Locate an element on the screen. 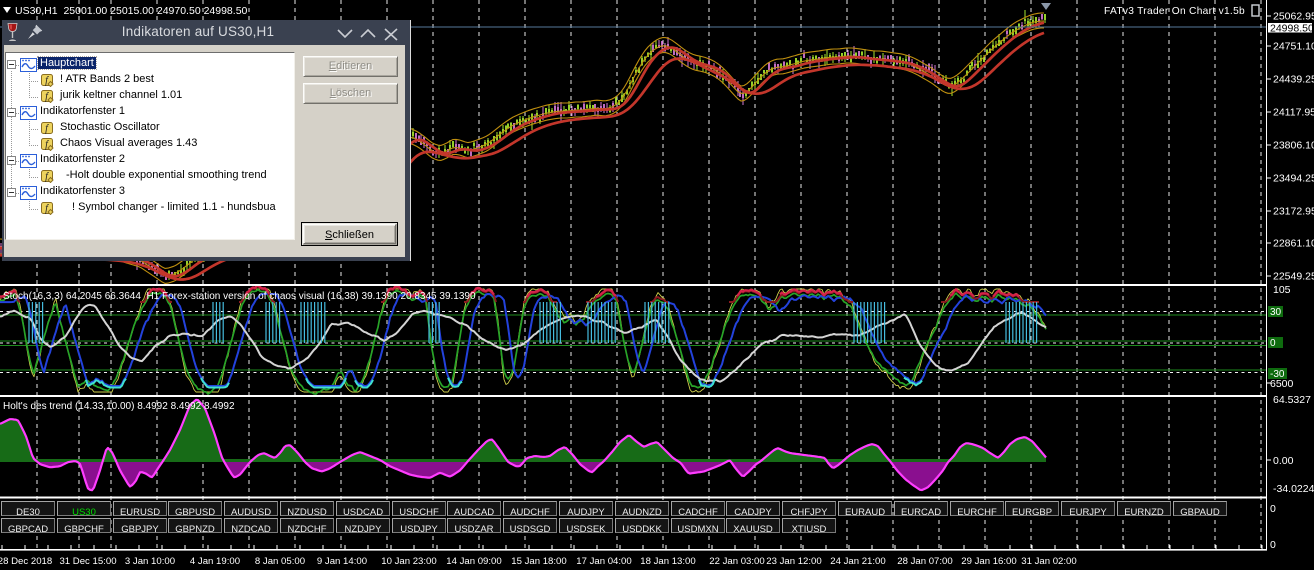 This screenshot has width=1314, height=570. svg-text: 3 Jan 10:00 is located at coordinates (150, 561).